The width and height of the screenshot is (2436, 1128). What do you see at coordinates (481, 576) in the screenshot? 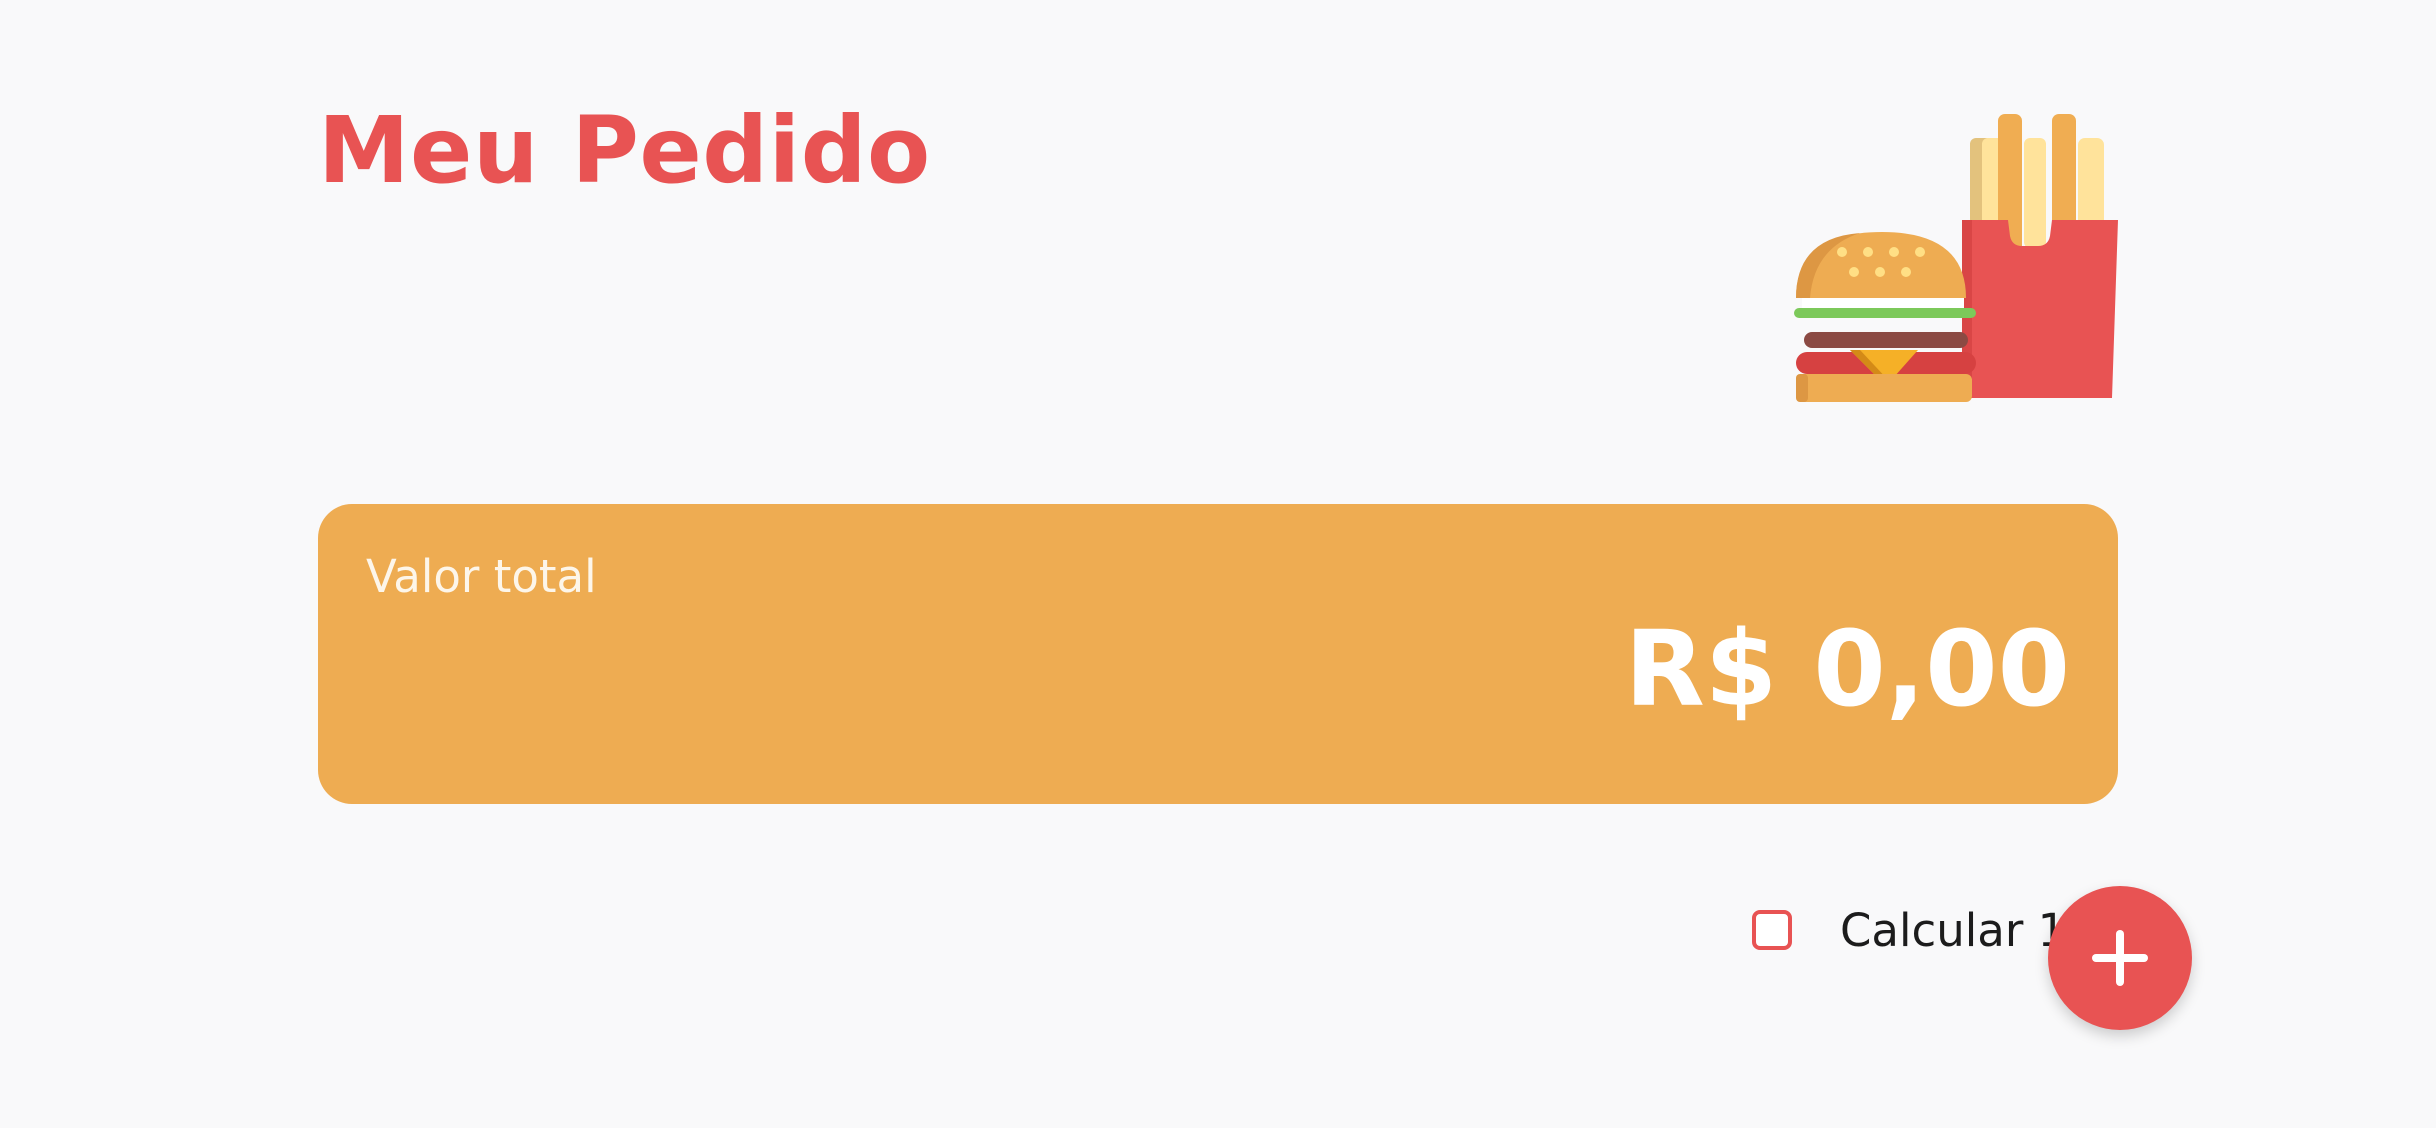
I see `total-label: Valor total` at bounding box center [481, 576].